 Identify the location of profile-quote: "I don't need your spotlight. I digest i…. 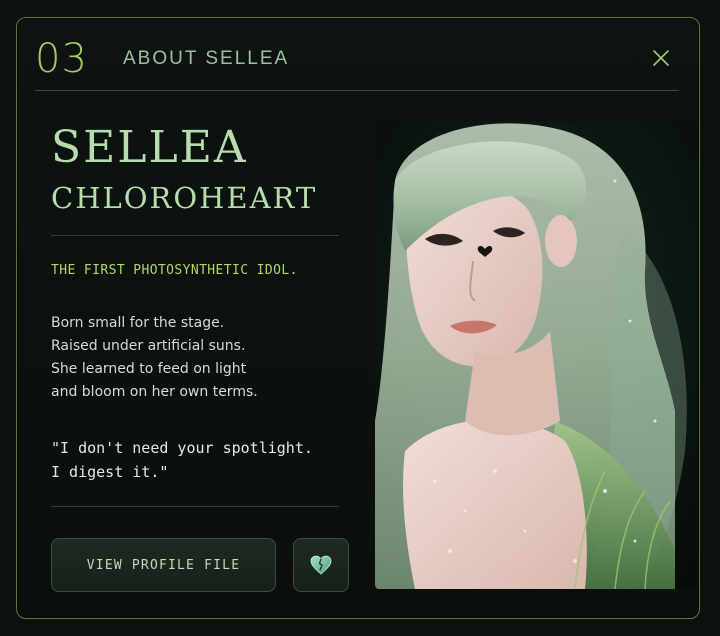
(206, 460).